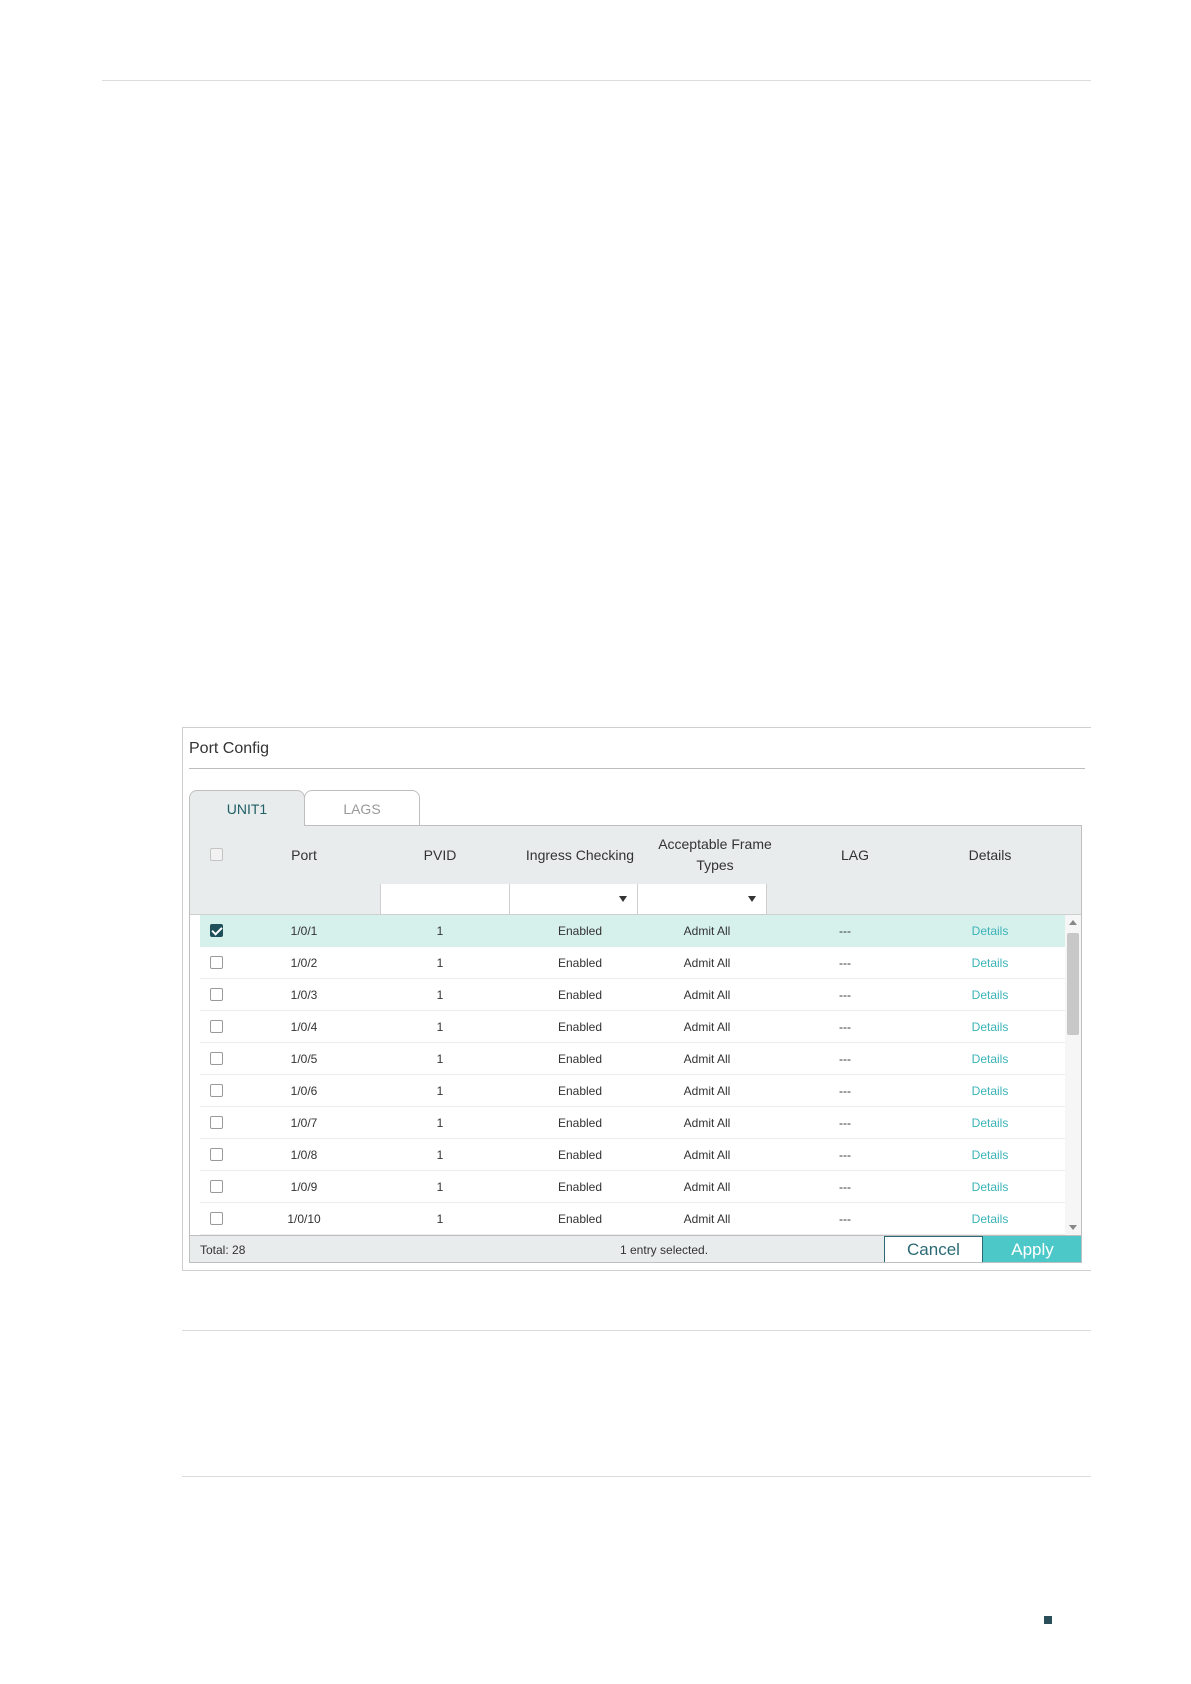 The height and width of the screenshot is (1684, 1191). Describe the element at coordinates (702, 899) in the screenshot. I see `frame-types-filter-select` at that location.